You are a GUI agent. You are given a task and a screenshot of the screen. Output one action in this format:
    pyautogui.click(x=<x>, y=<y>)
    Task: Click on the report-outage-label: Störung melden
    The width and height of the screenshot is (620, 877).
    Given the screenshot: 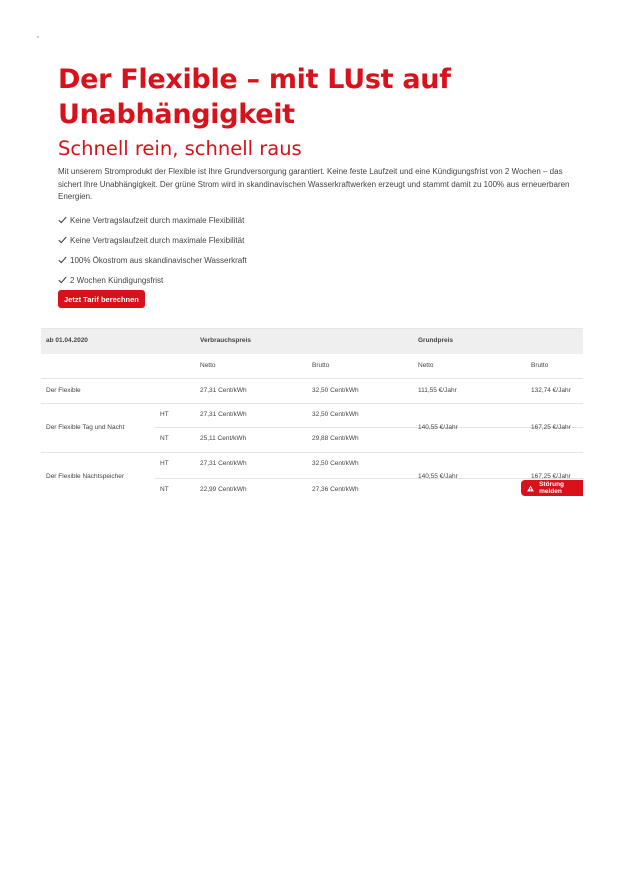 What is the action you would take?
    pyautogui.click(x=552, y=488)
    